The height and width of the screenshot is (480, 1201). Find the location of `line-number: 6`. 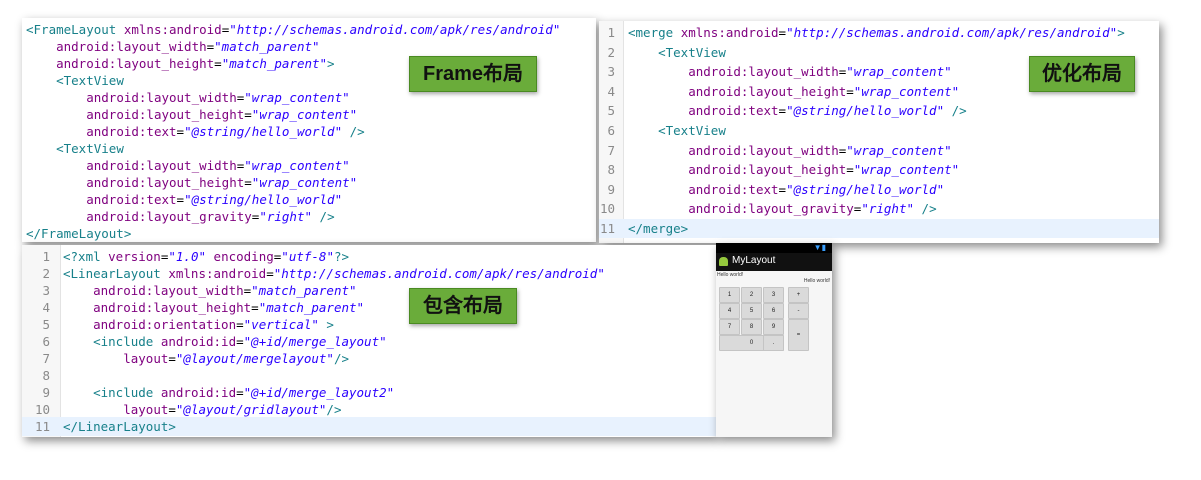

line-number: 6 is located at coordinates (611, 130).